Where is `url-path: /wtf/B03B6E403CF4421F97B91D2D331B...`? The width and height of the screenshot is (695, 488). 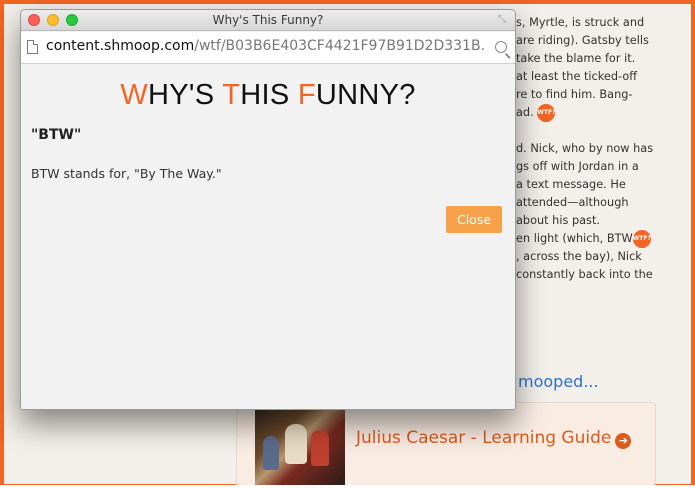
url-path: /wtf/B03B6E403CF4421F97B91D2D331B... is located at coordinates (340, 46).